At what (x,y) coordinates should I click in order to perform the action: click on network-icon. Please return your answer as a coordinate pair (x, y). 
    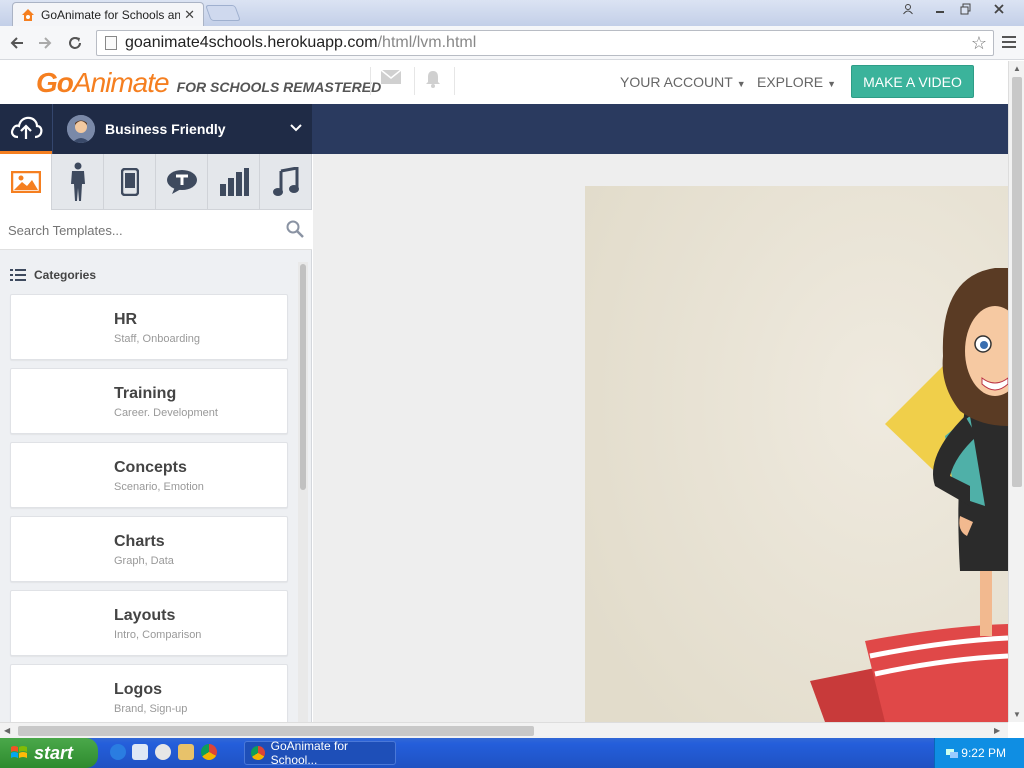
    Looking at the image, I should click on (952, 753).